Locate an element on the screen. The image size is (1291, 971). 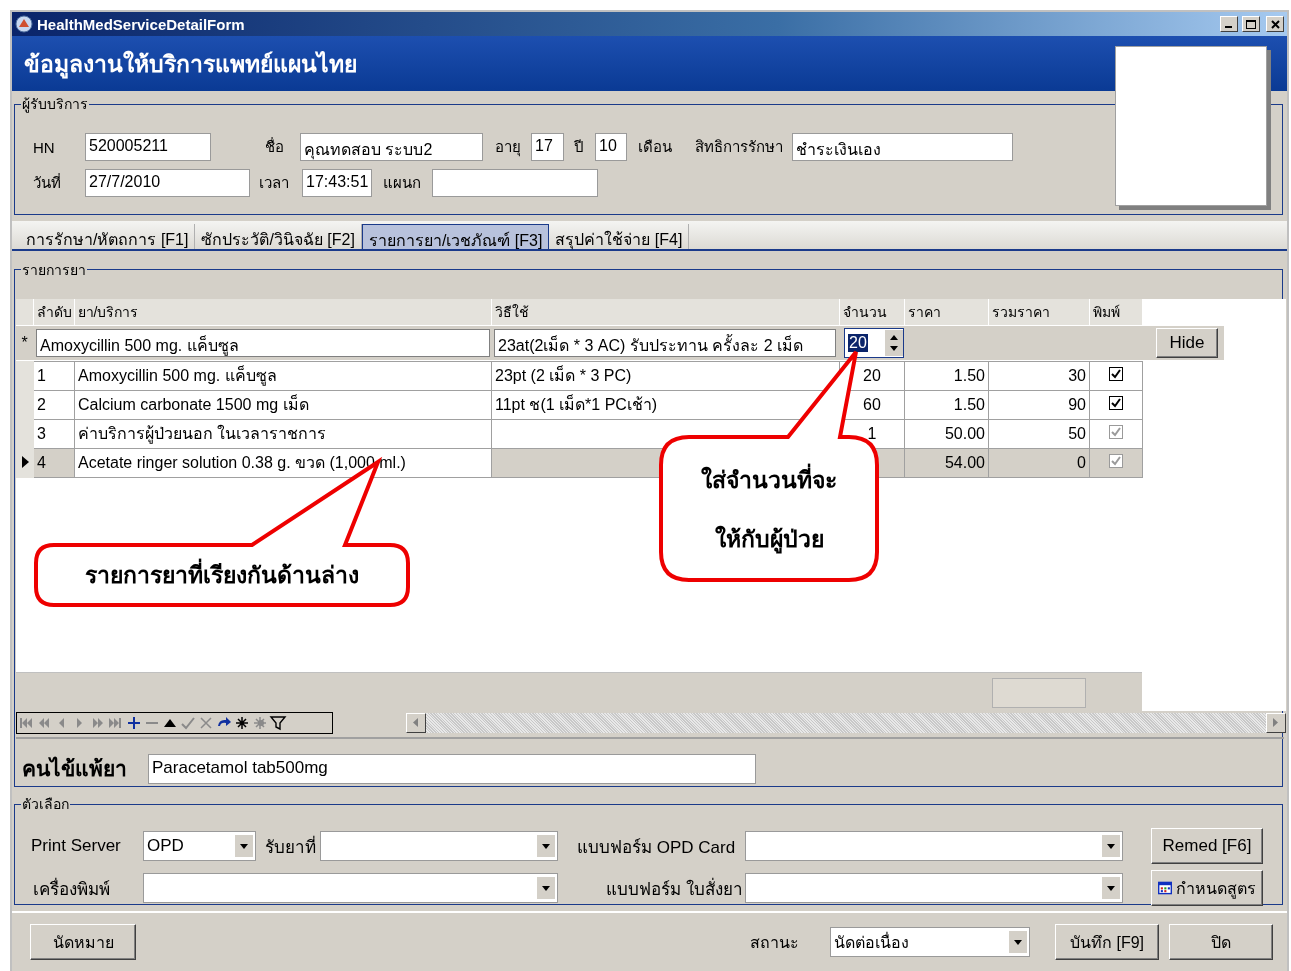
right-arrow-icon is located at coordinates (1276, 723).